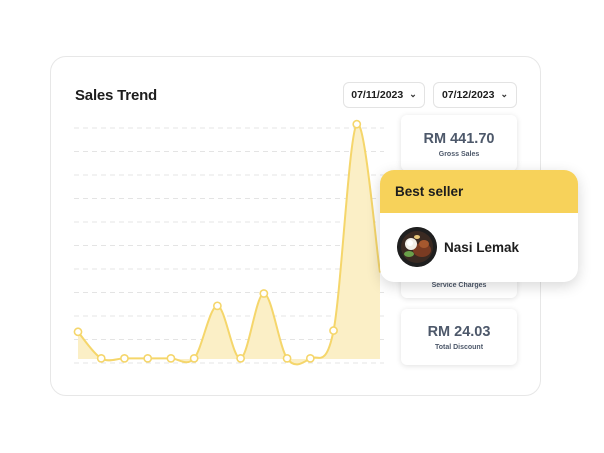  What do you see at coordinates (459, 154) in the screenshot?
I see `gross-sales-label: Gross Sales` at bounding box center [459, 154].